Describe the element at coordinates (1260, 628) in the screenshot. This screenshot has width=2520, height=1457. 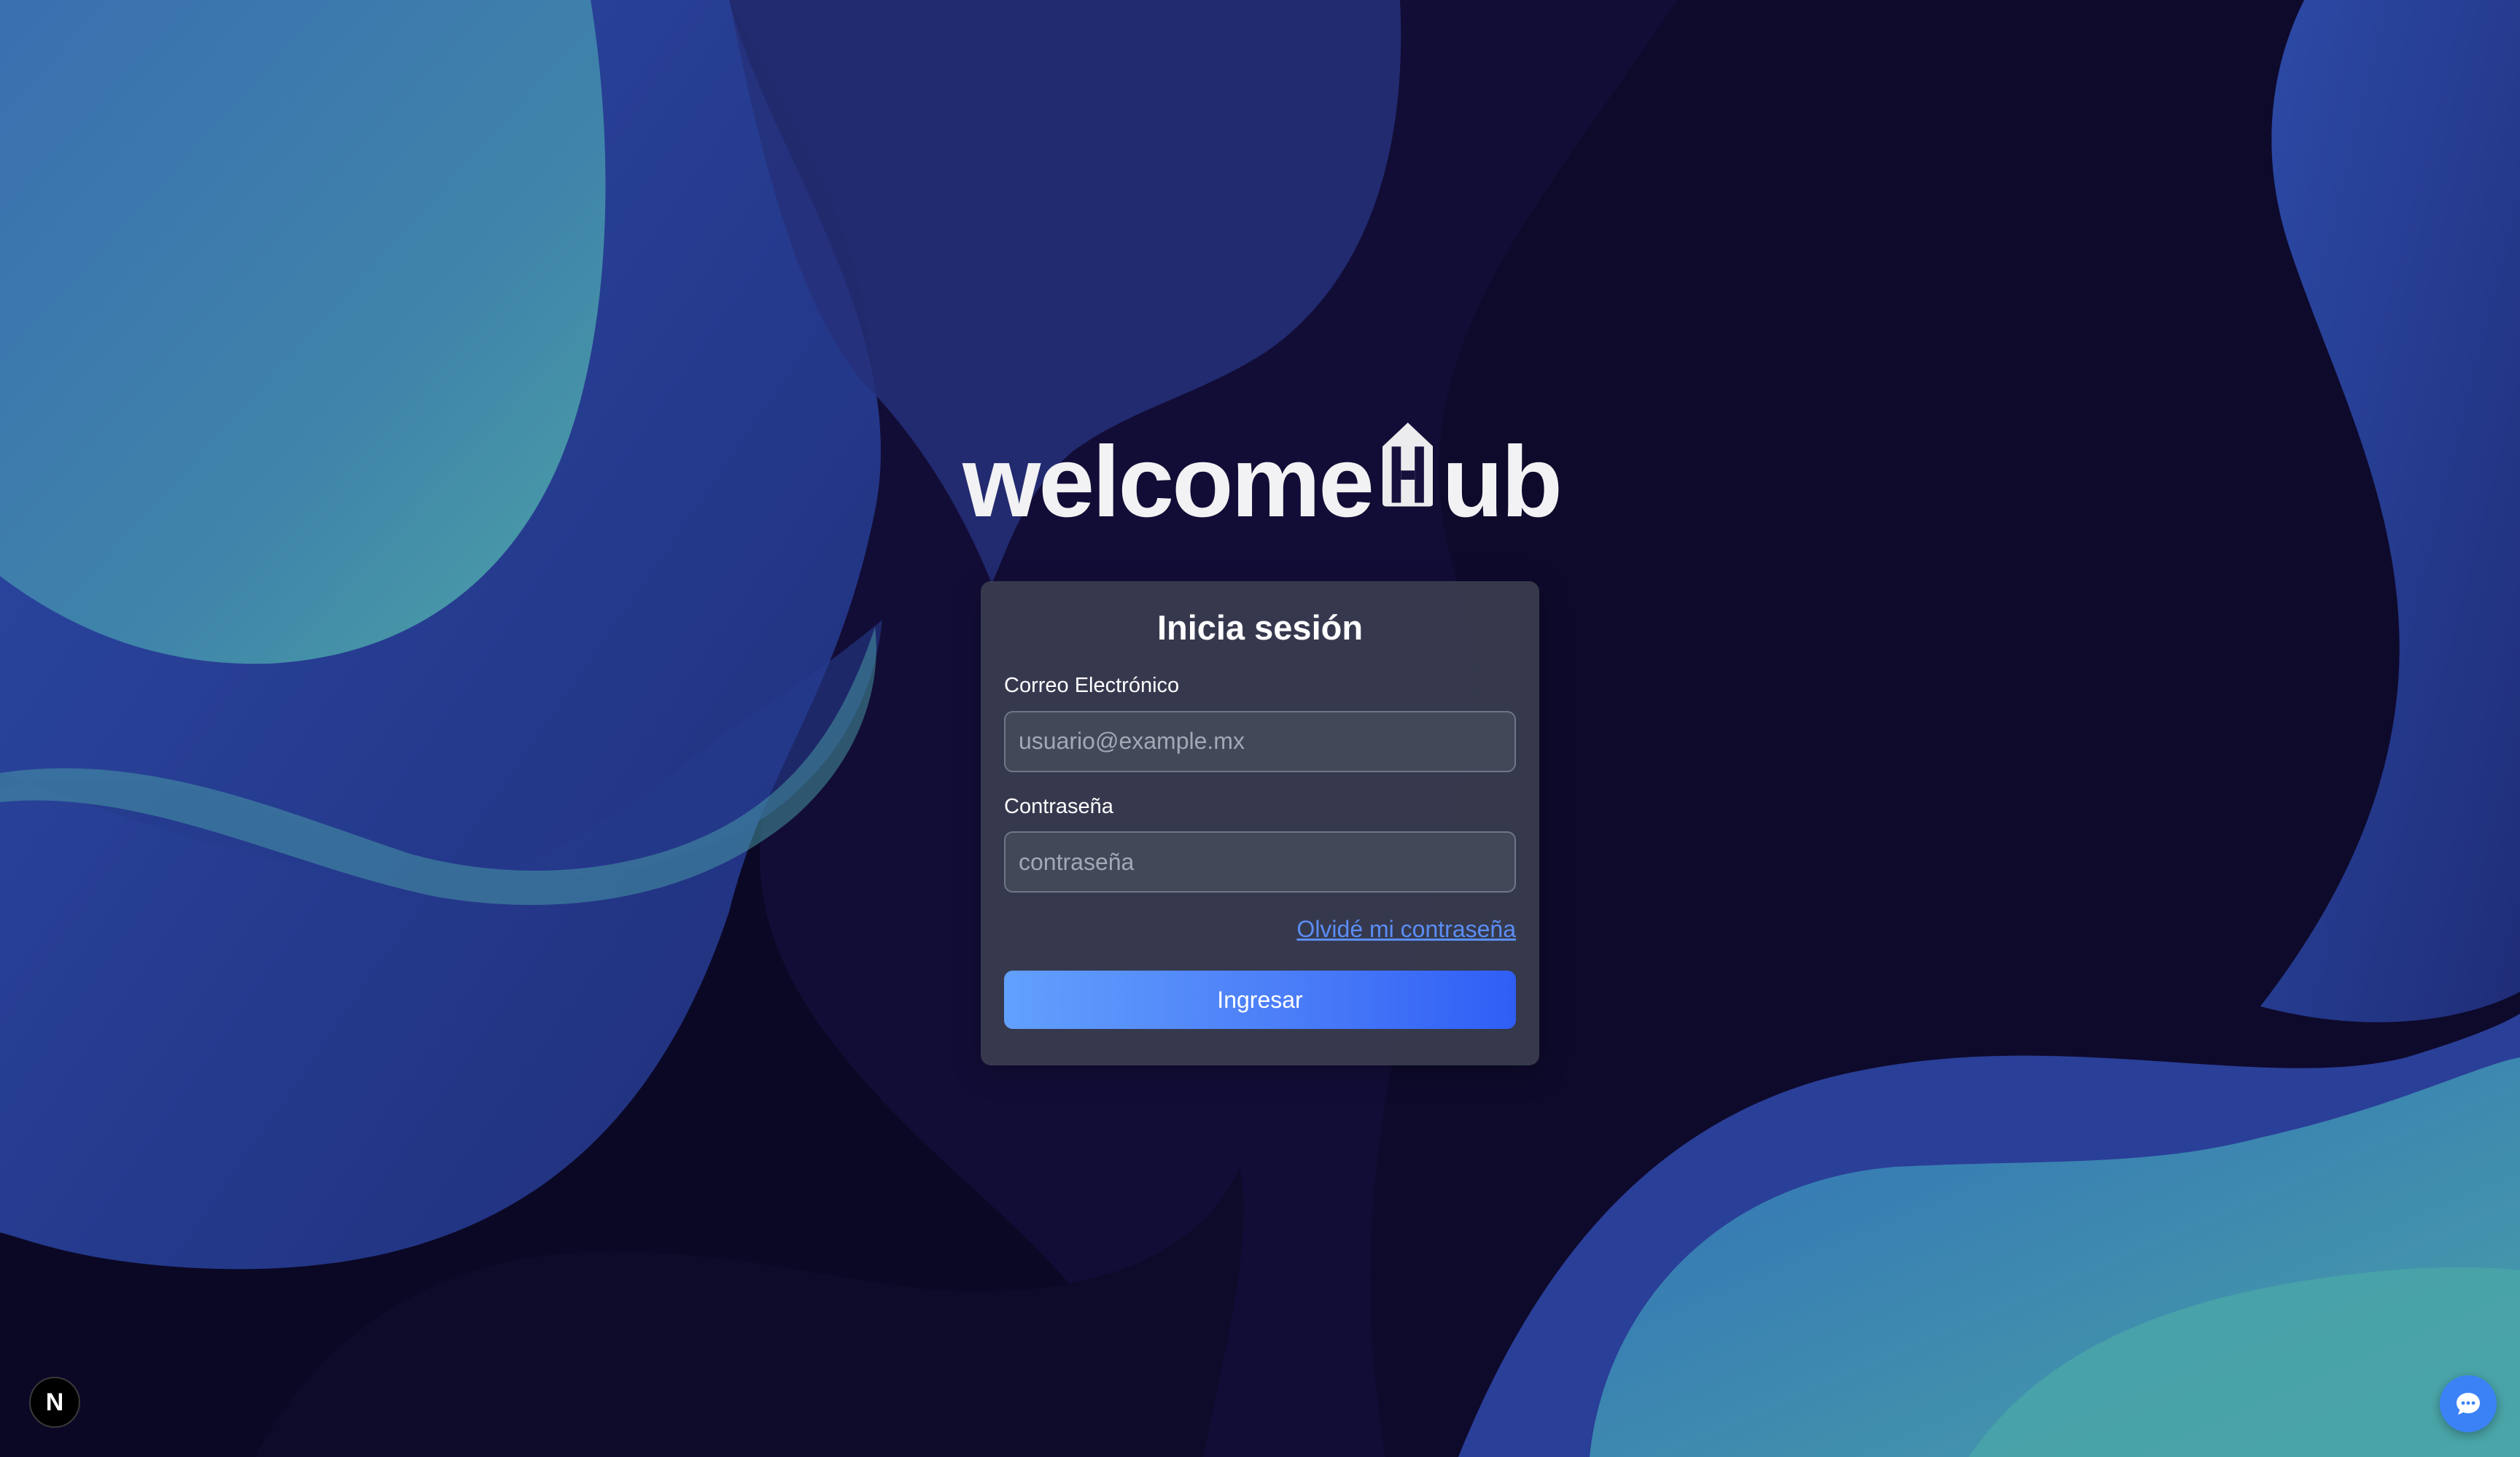
I see `login-title: Inicia sesión` at that location.